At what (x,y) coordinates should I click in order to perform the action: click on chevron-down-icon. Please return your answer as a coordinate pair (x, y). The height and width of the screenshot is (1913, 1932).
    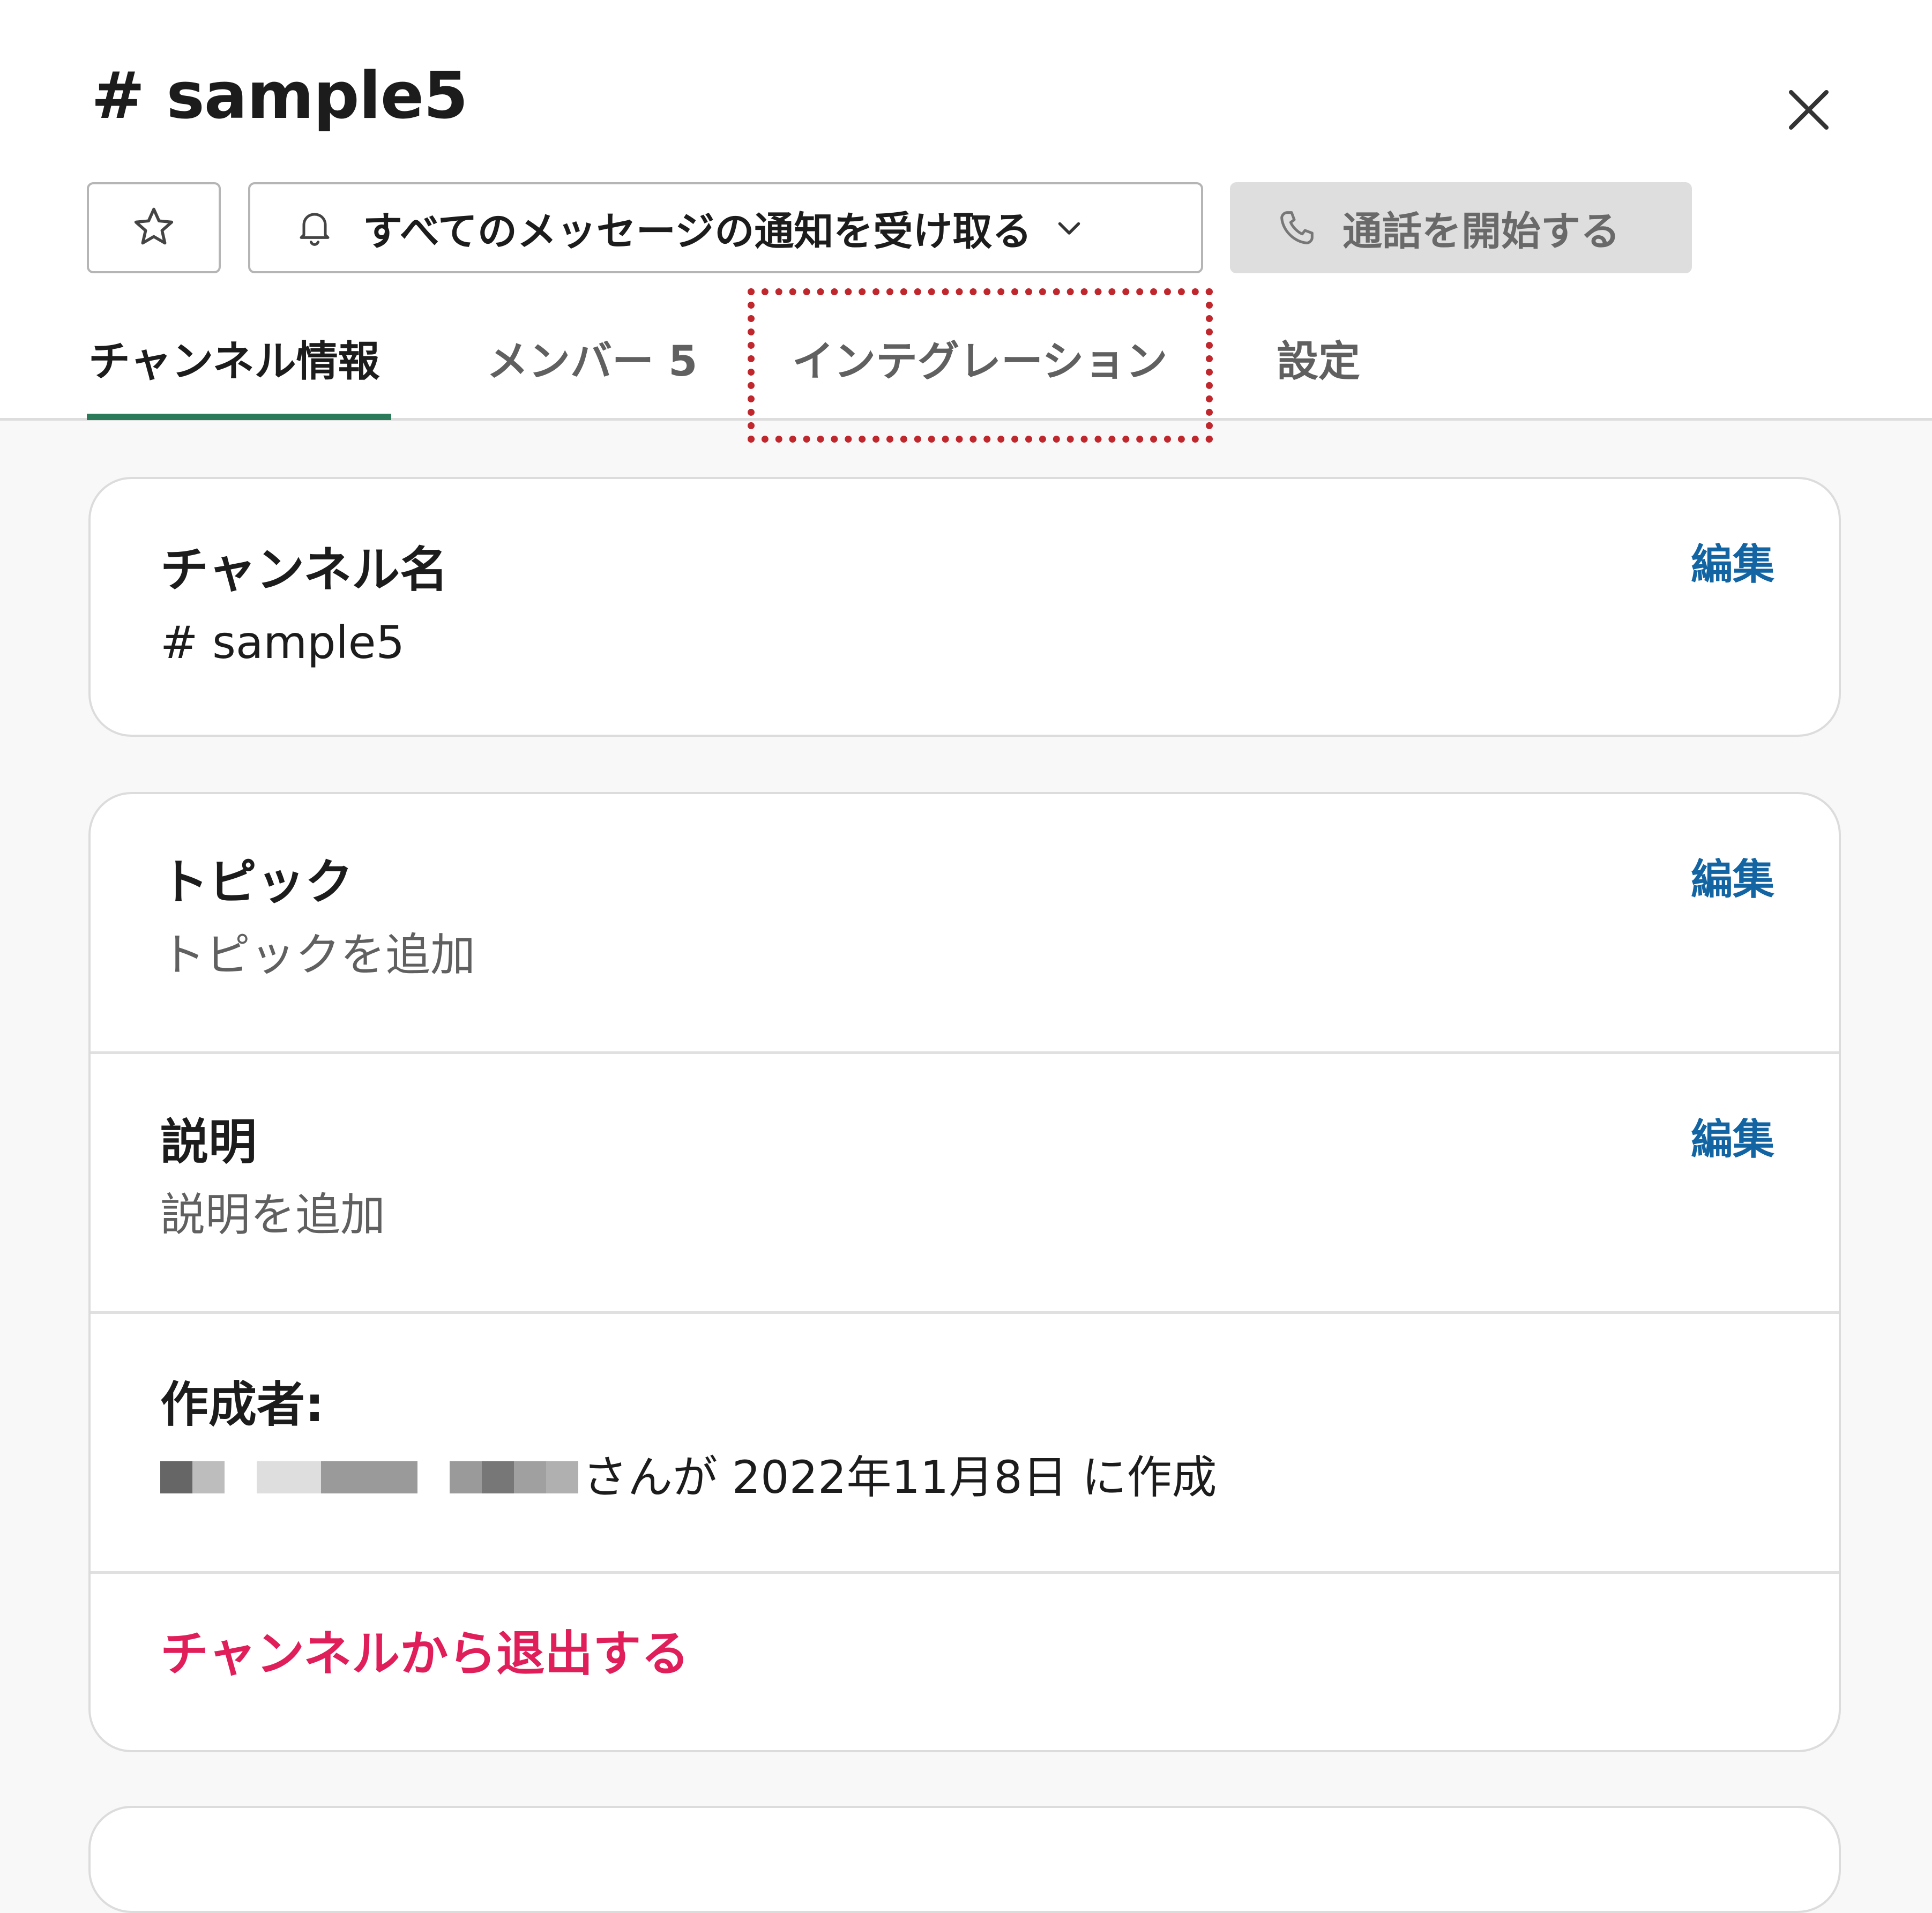
    Looking at the image, I should click on (1069, 228).